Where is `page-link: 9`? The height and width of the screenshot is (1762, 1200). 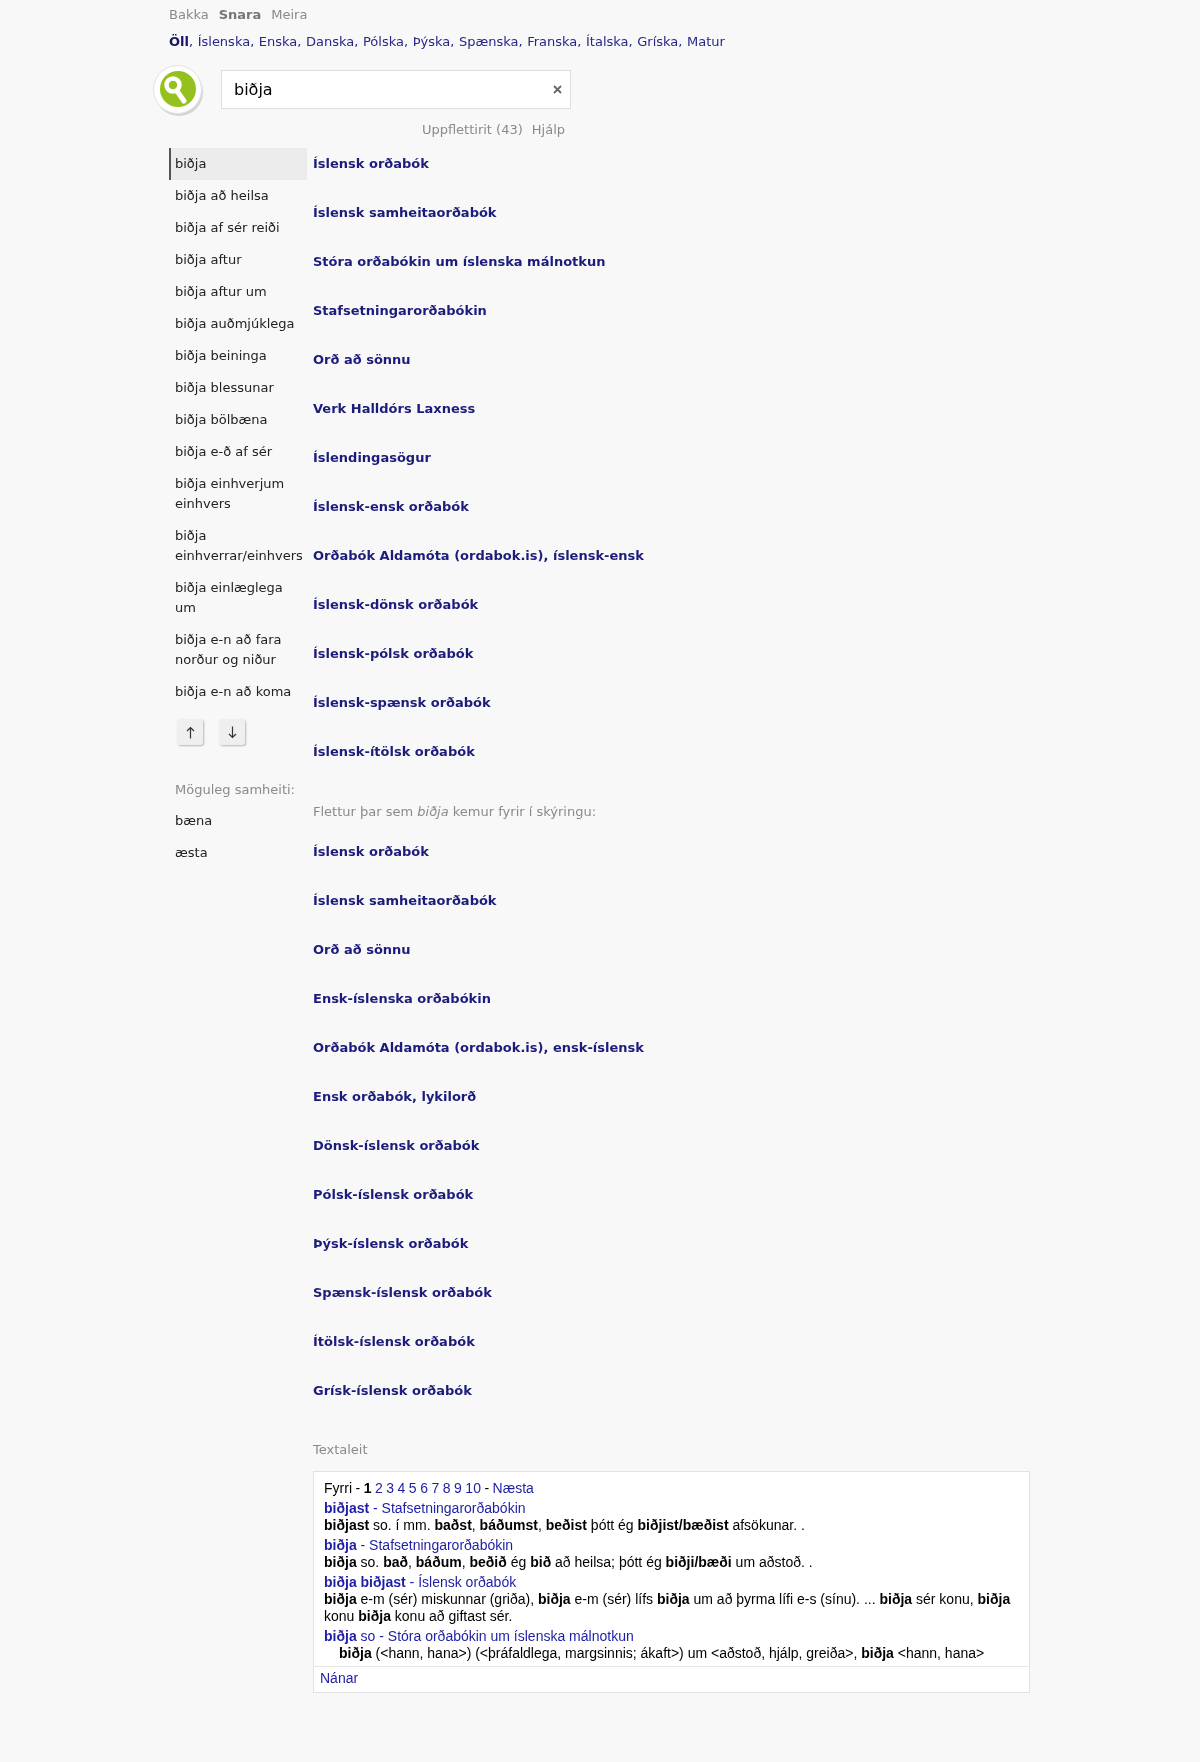 page-link: 9 is located at coordinates (458, 1488).